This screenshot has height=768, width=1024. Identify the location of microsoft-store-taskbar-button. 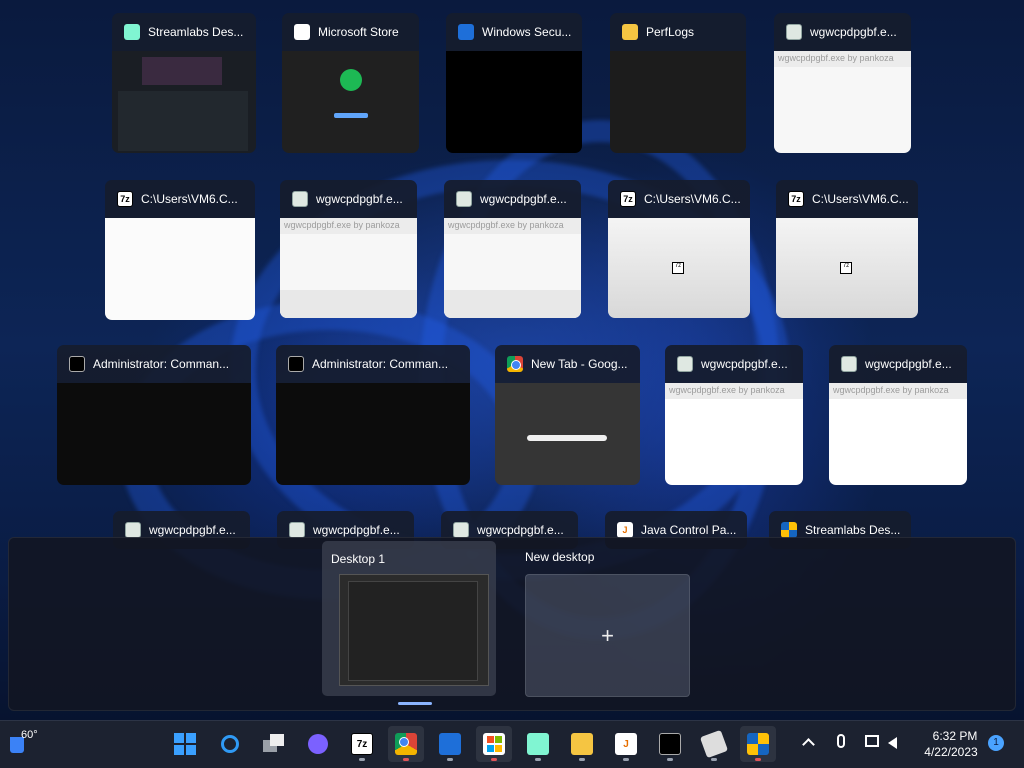
(494, 744).